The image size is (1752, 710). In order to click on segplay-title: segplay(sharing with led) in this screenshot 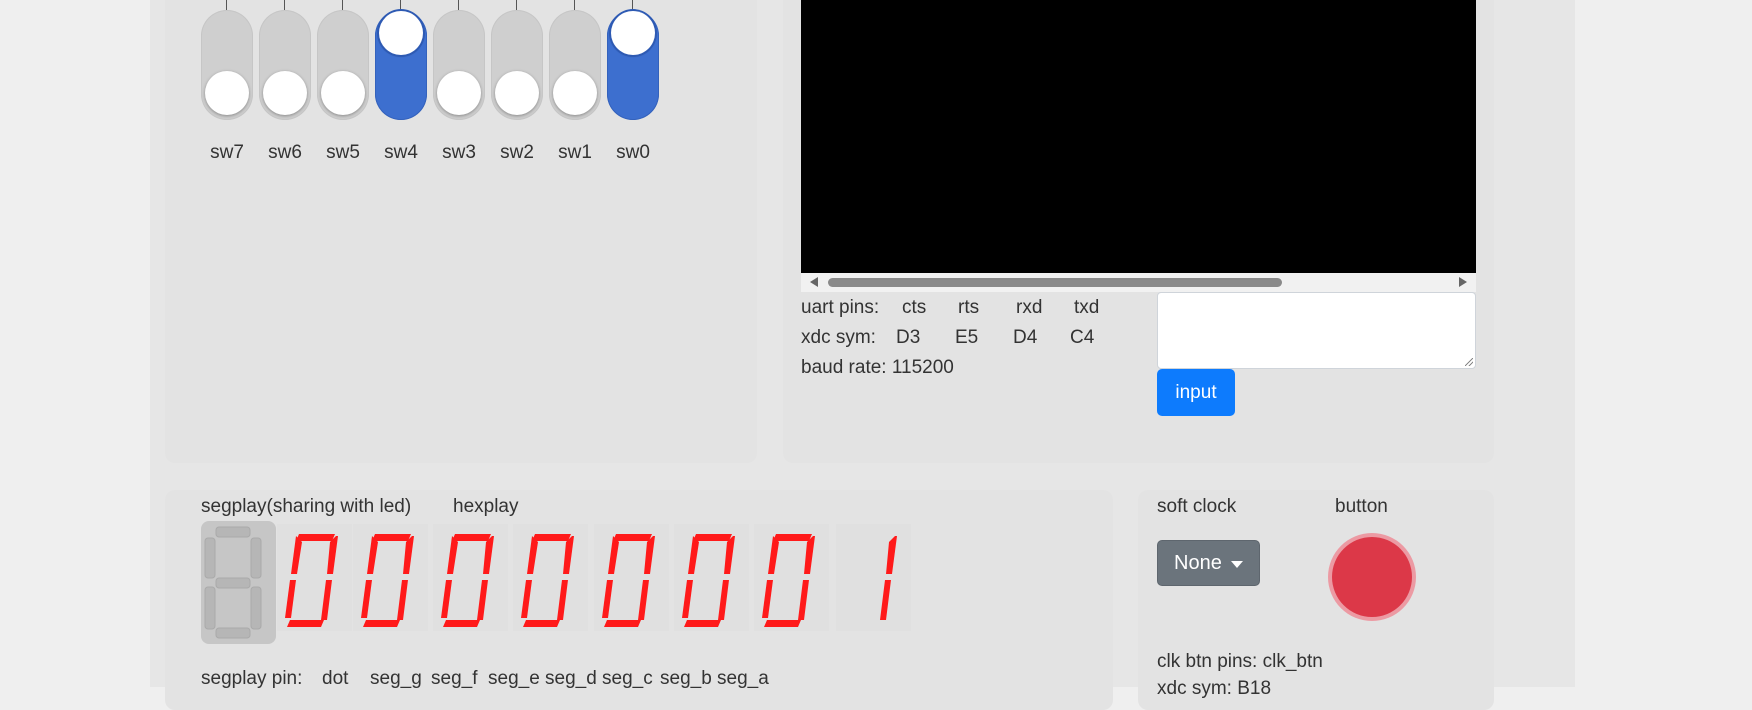, I will do `click(306, 506)`.